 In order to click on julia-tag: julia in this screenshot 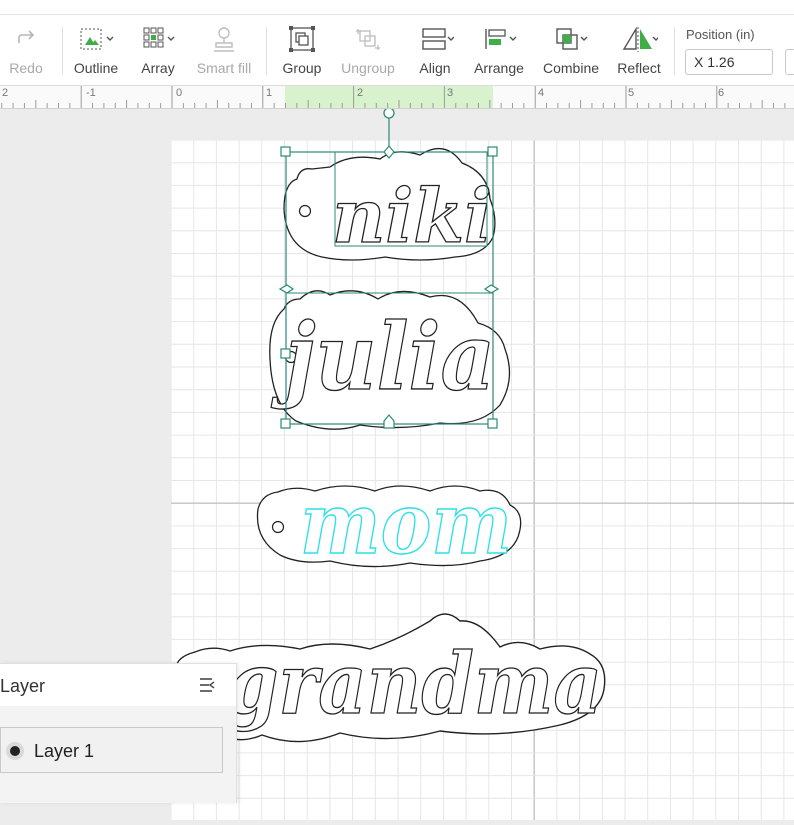, I will do `click(390, 360)`.